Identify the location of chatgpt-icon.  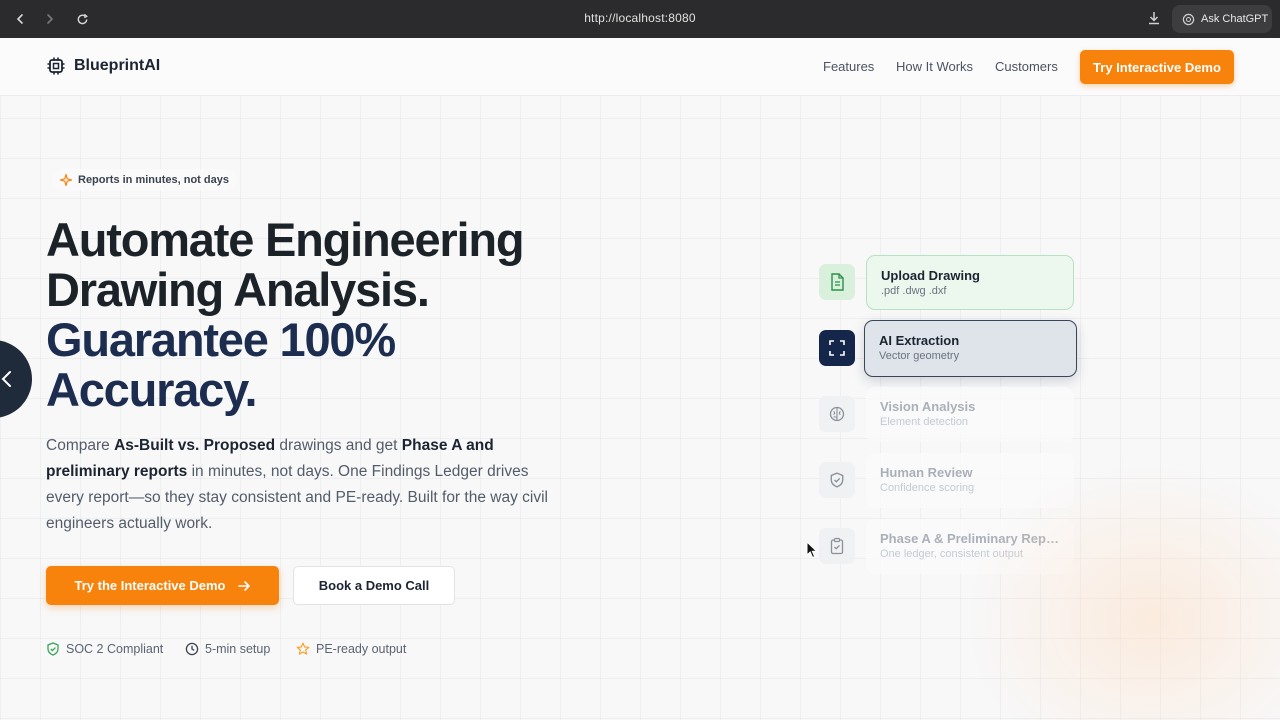
(1188, 19).